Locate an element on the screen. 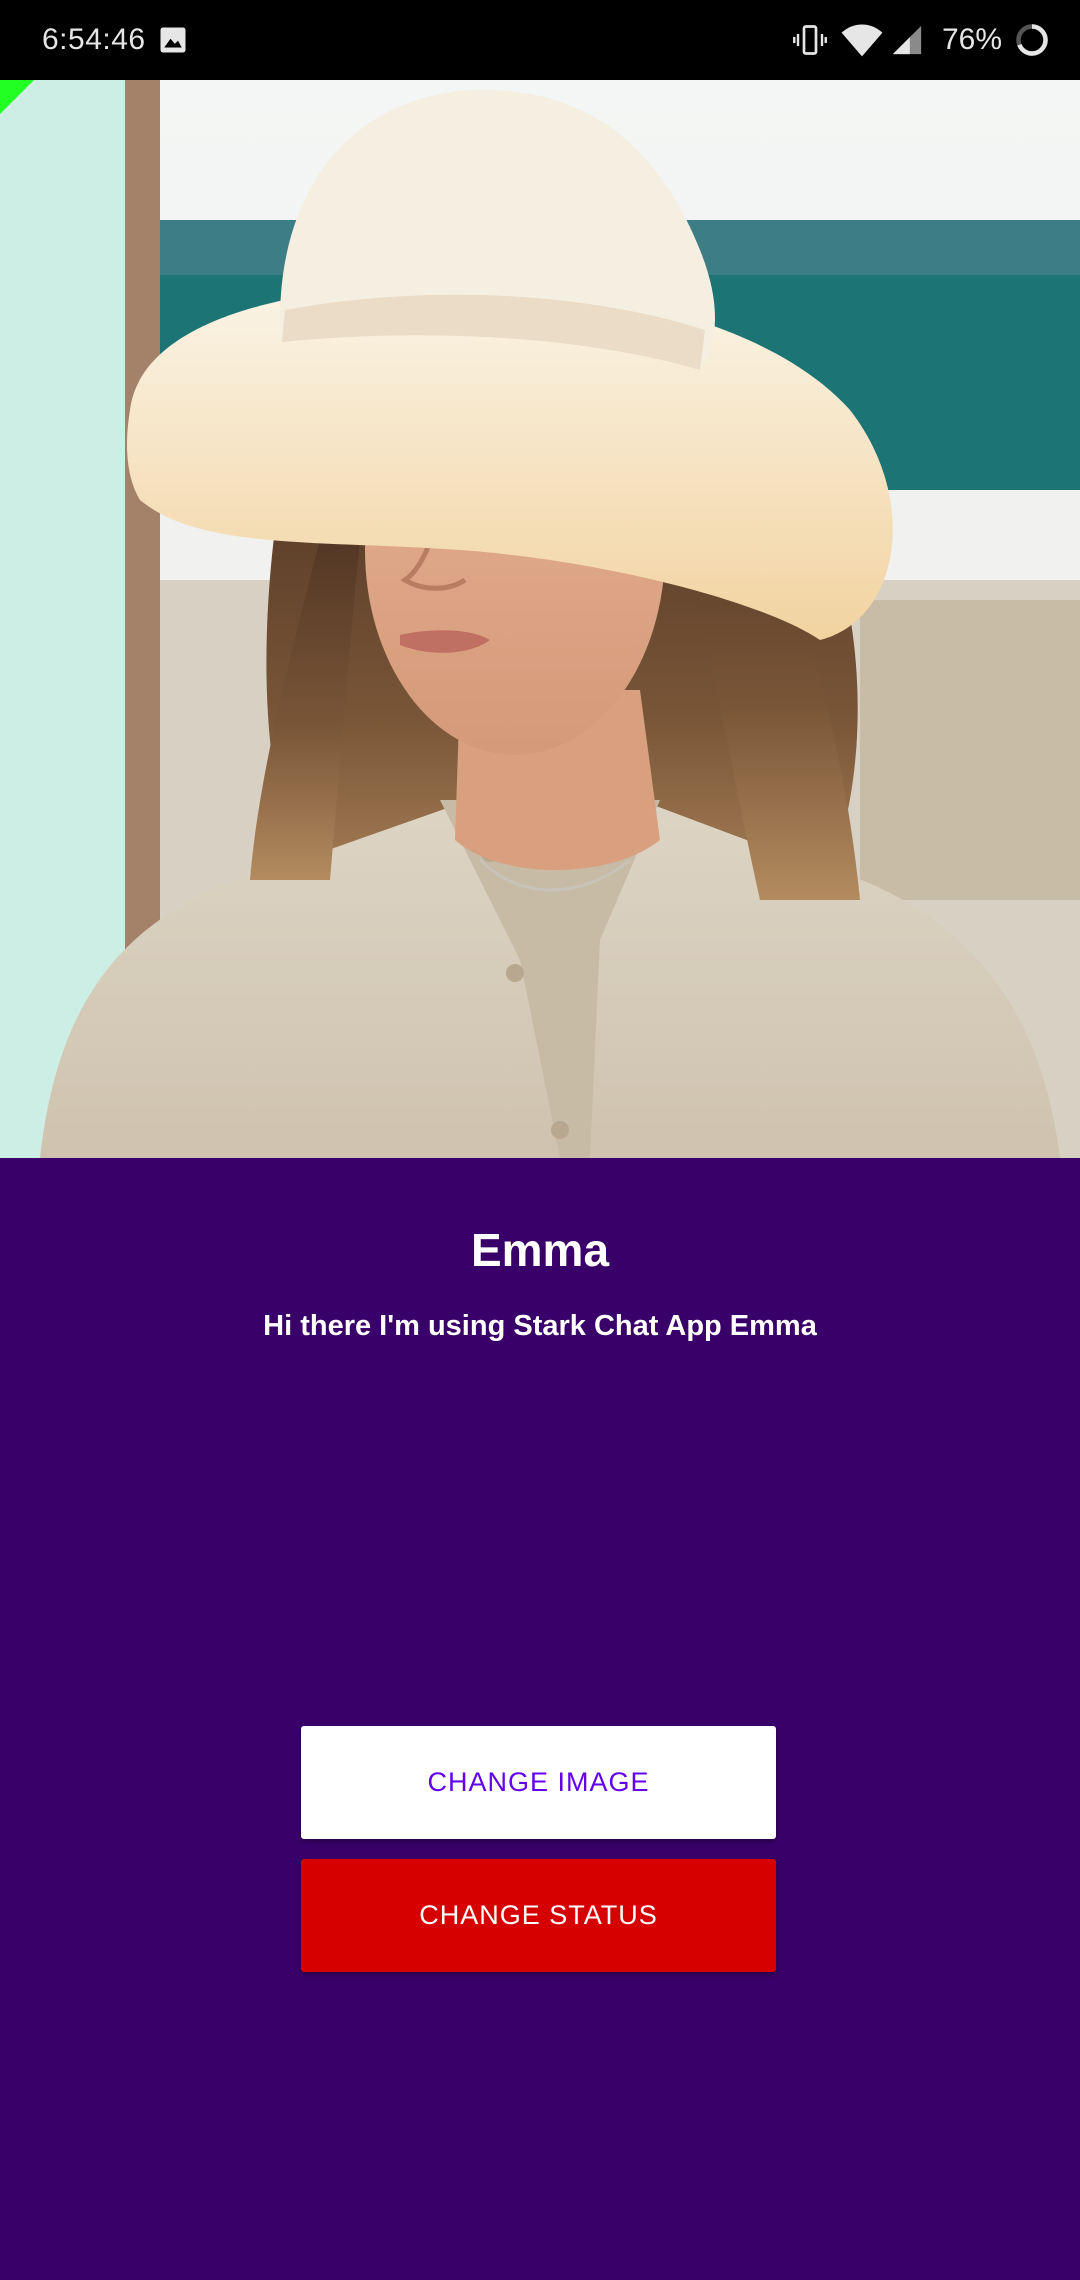 Image resolution: width=1080 pixels, height=2280 pixels. corner-marker is located at coordinates (17, 97).